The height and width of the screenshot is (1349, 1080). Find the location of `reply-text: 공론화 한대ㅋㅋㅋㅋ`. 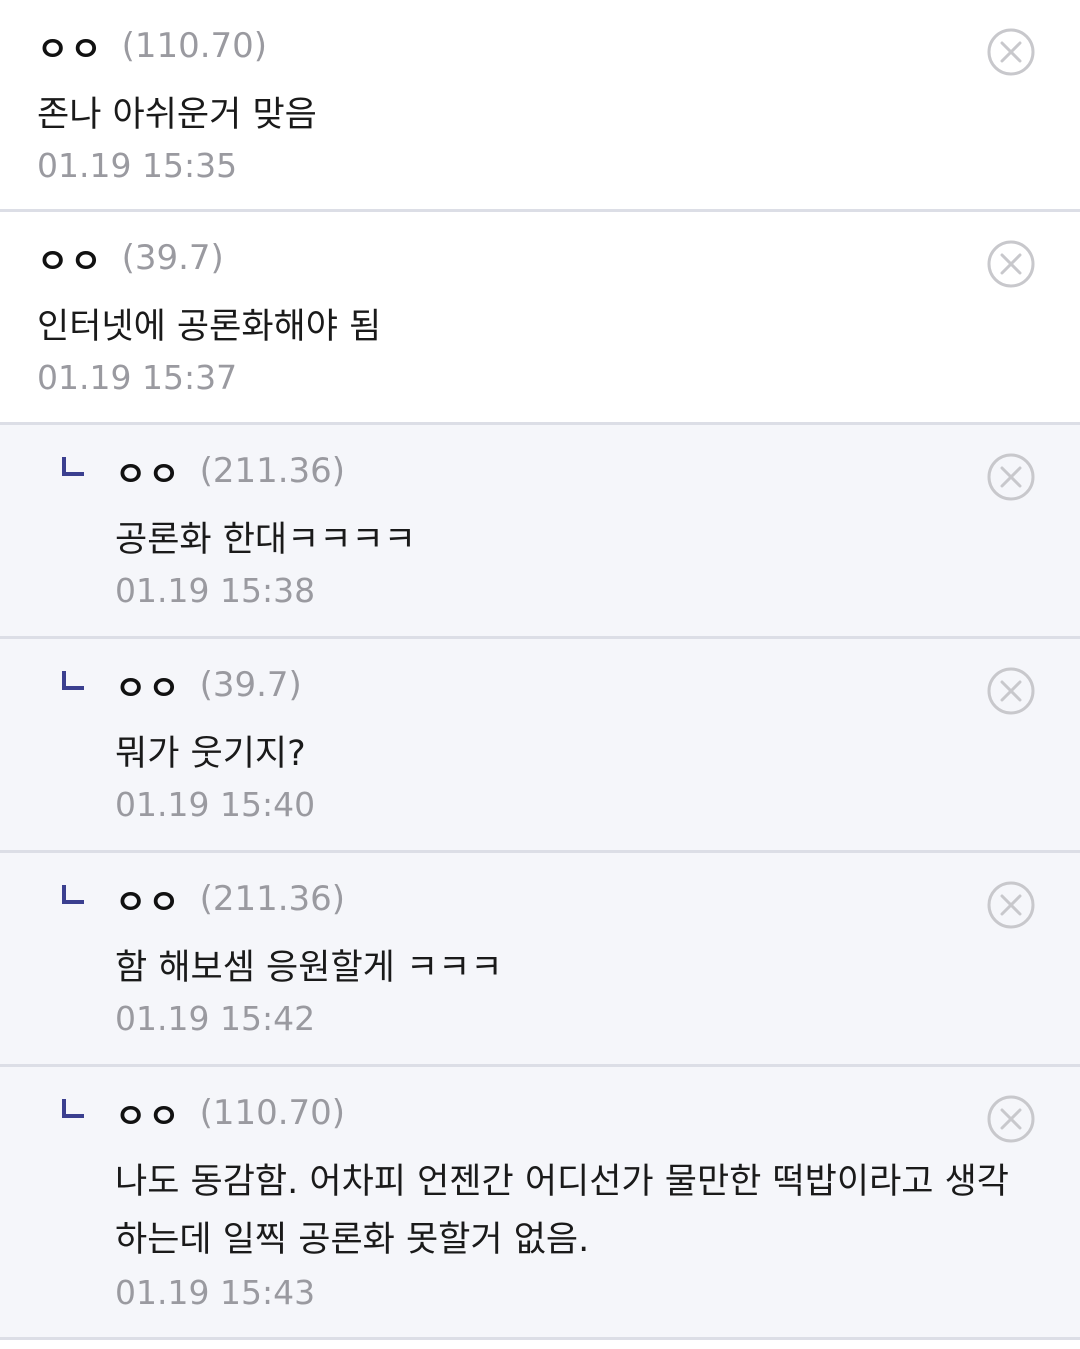

reply-text: 공론화 한대ㅋㅋㅋㅋ is located at coordinates (265, 540).